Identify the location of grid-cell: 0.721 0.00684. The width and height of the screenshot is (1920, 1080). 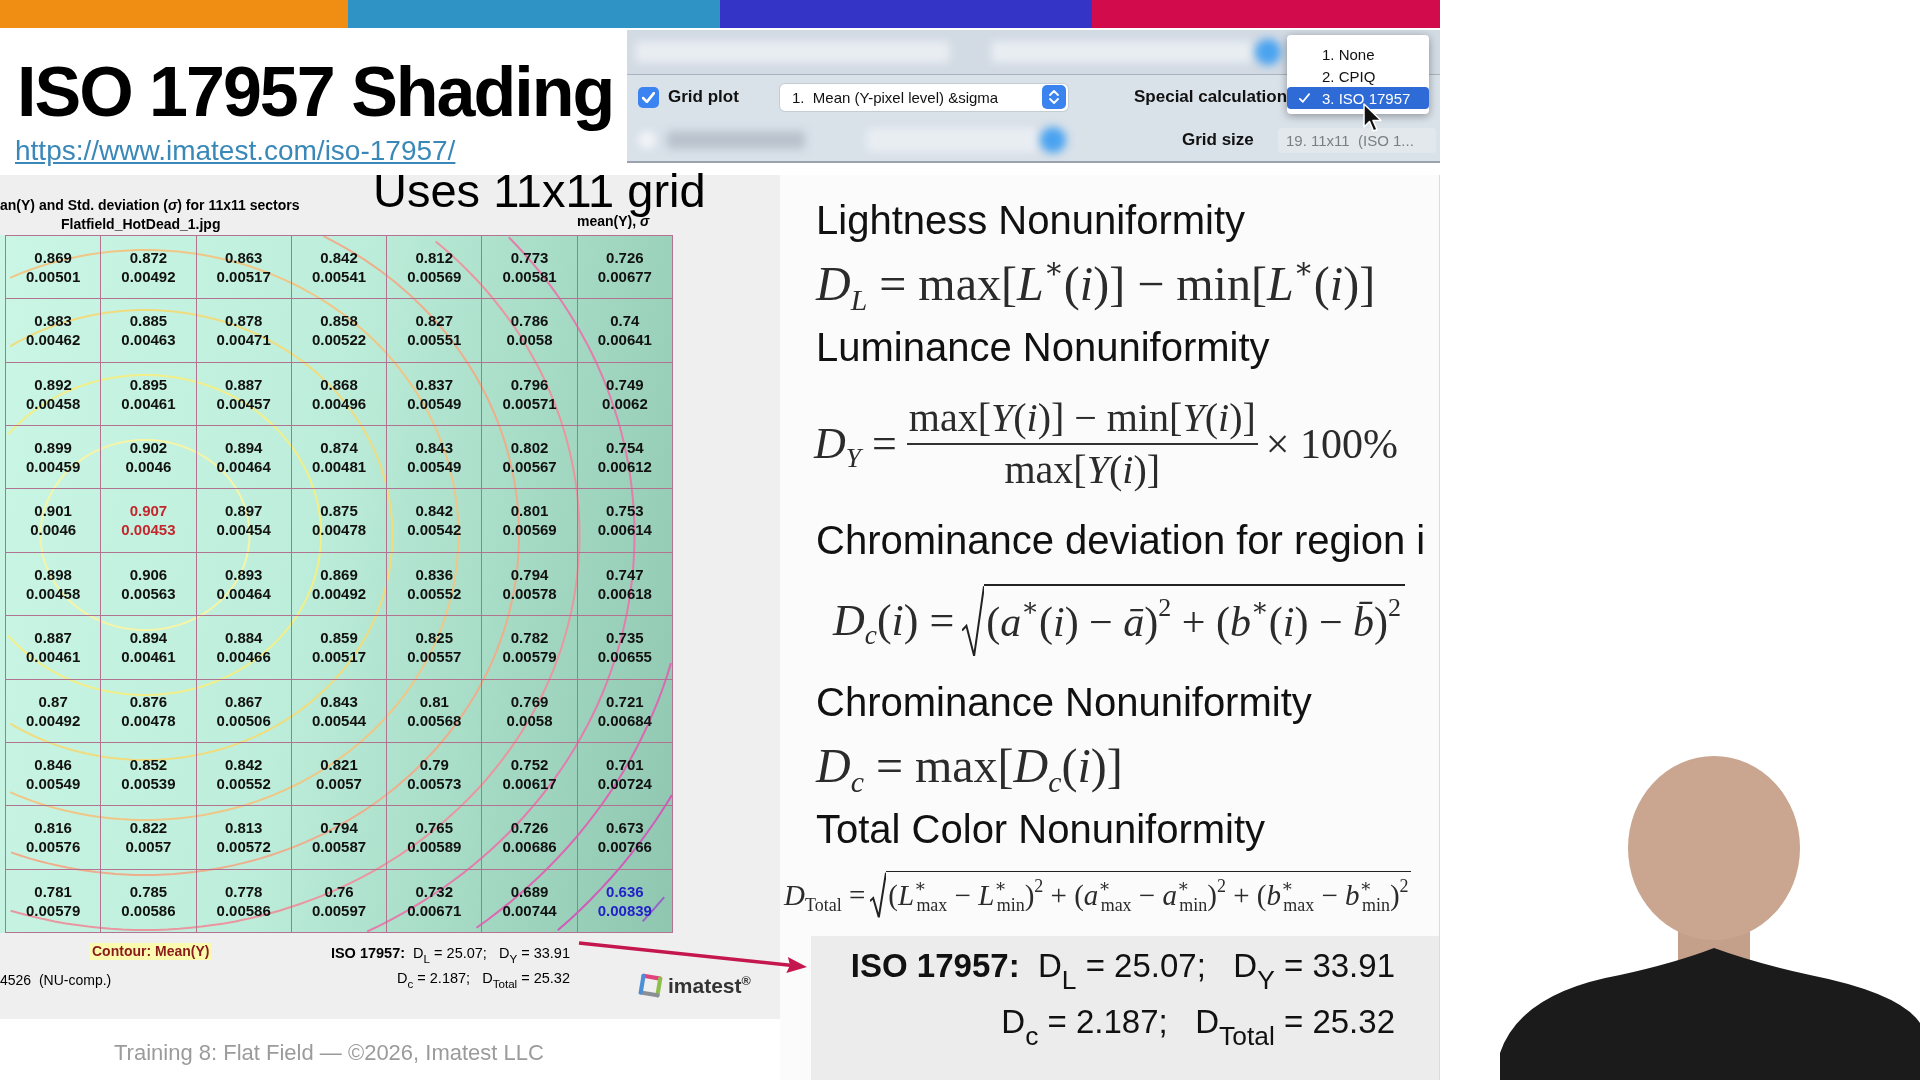
(625, 711).